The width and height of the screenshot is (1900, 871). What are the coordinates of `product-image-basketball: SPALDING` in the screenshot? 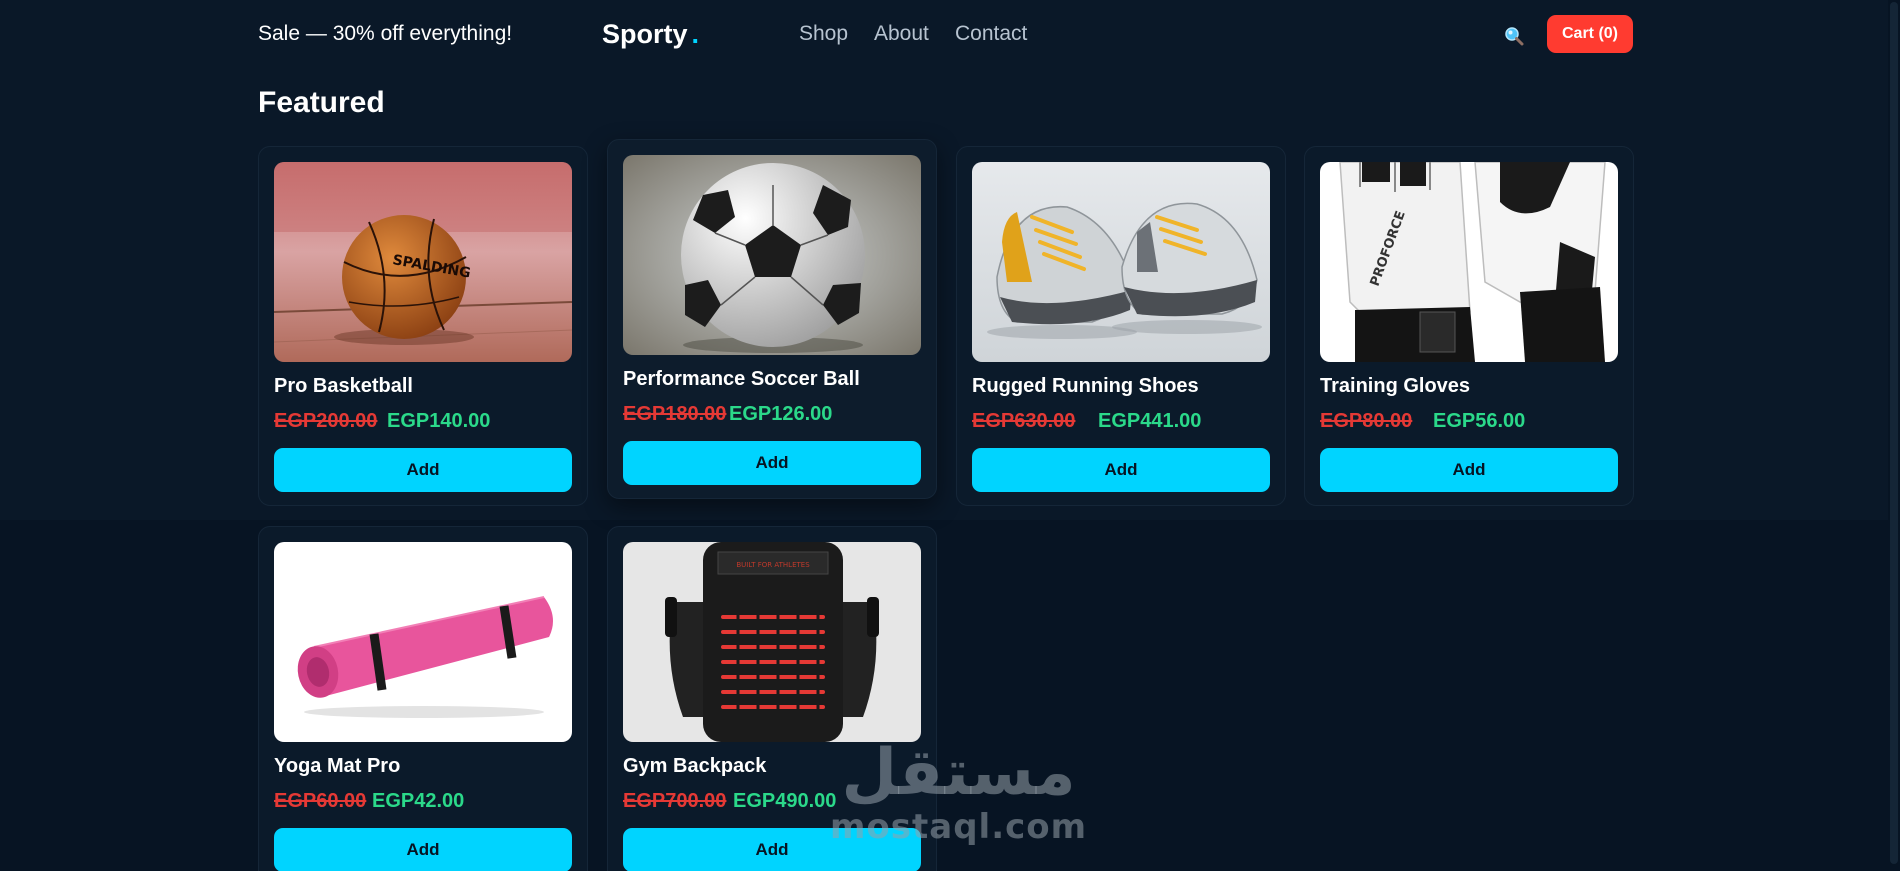 It's located at (423, 262).